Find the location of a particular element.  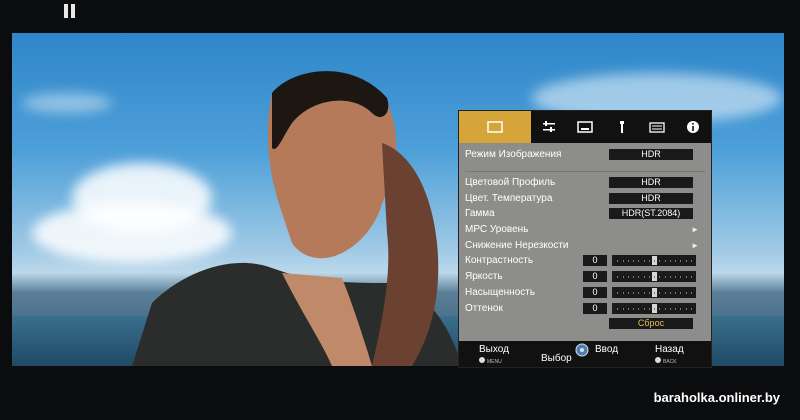

menu-key-label: MENU is located at coordinates (494, 362).